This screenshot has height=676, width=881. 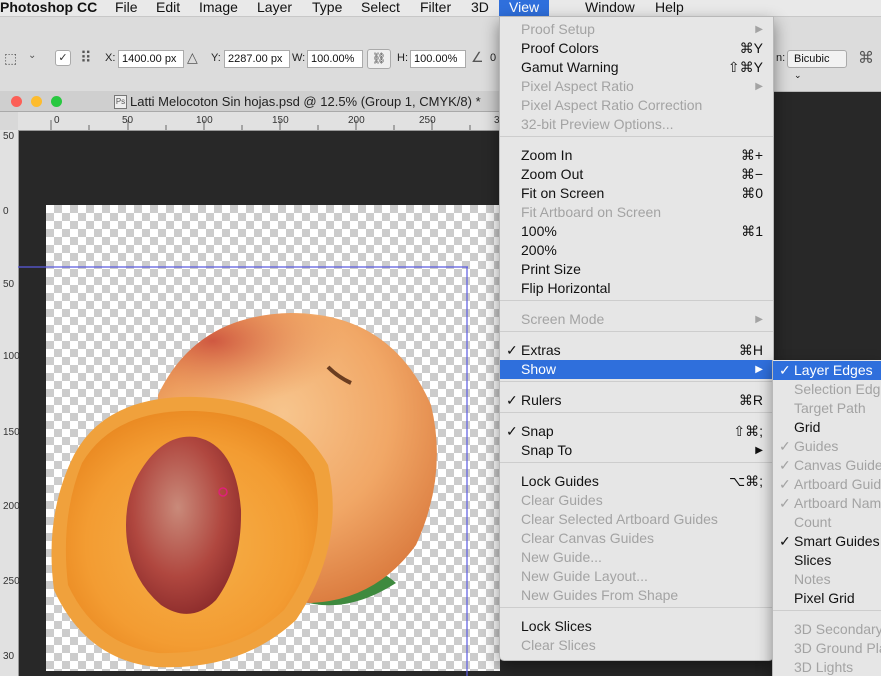 What do you see at coordinates (636, 431) in the screenshot?
I see `view-menu-item-snap: ✓ Snap ⇧⌘;` at bounding box center [636, 431].